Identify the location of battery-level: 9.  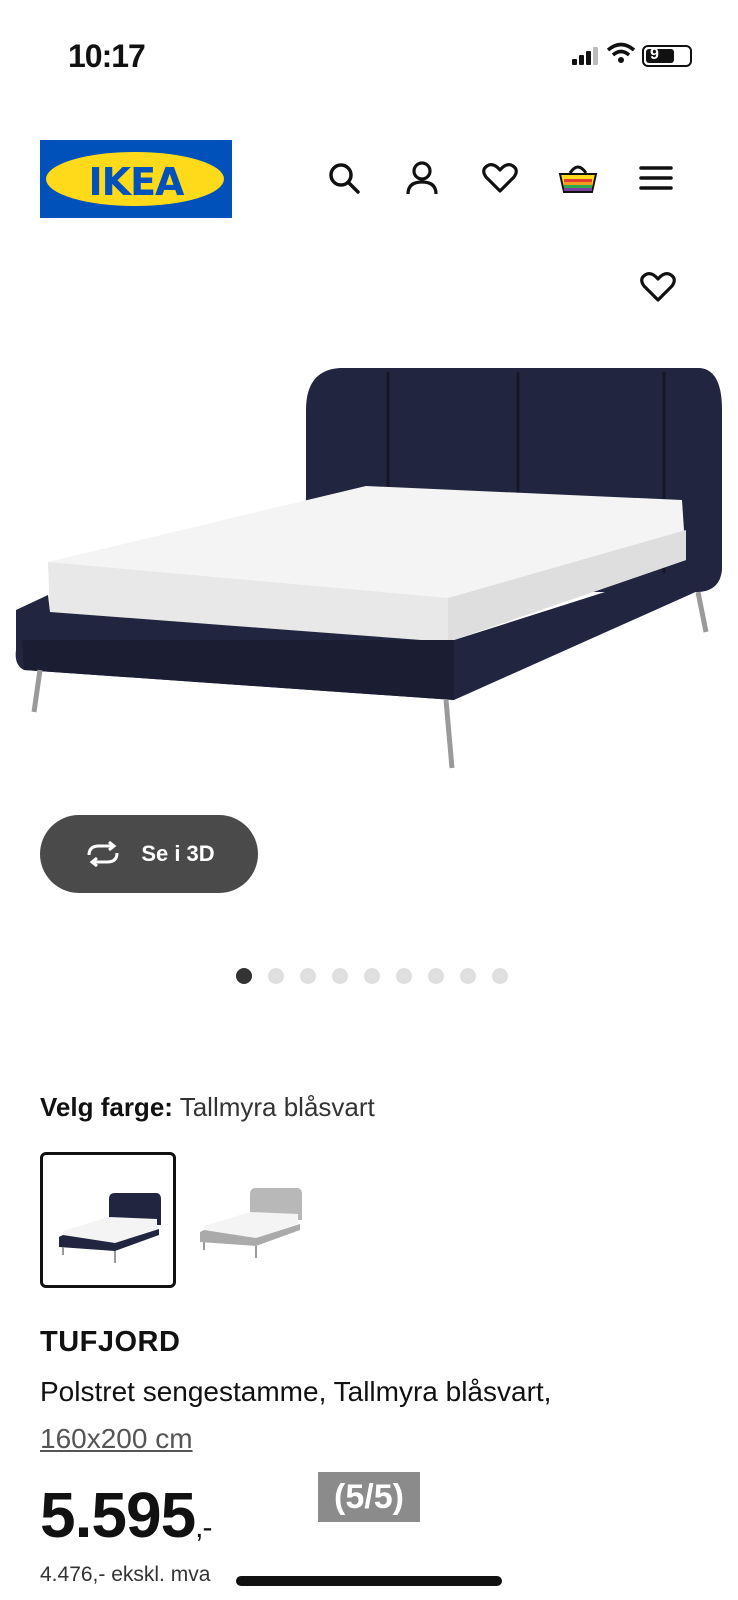
(654, 54).